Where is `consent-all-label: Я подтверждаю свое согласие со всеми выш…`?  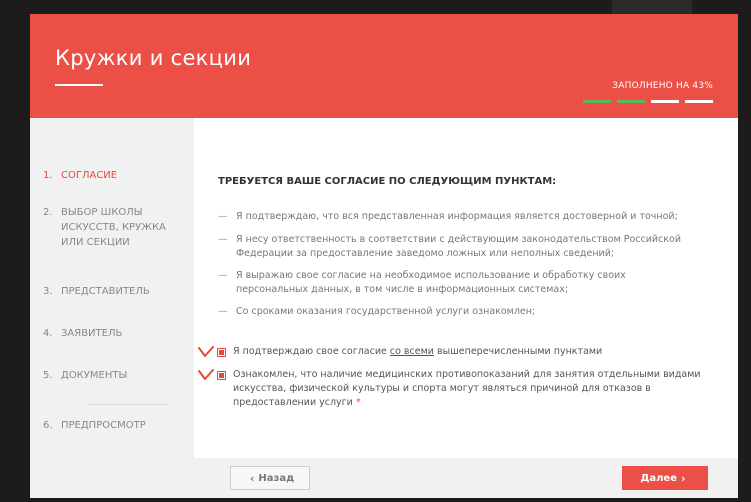 consent-all-label: Я подтверждаю свое согласие со всеми выш… is located at coordinates (479, 352).